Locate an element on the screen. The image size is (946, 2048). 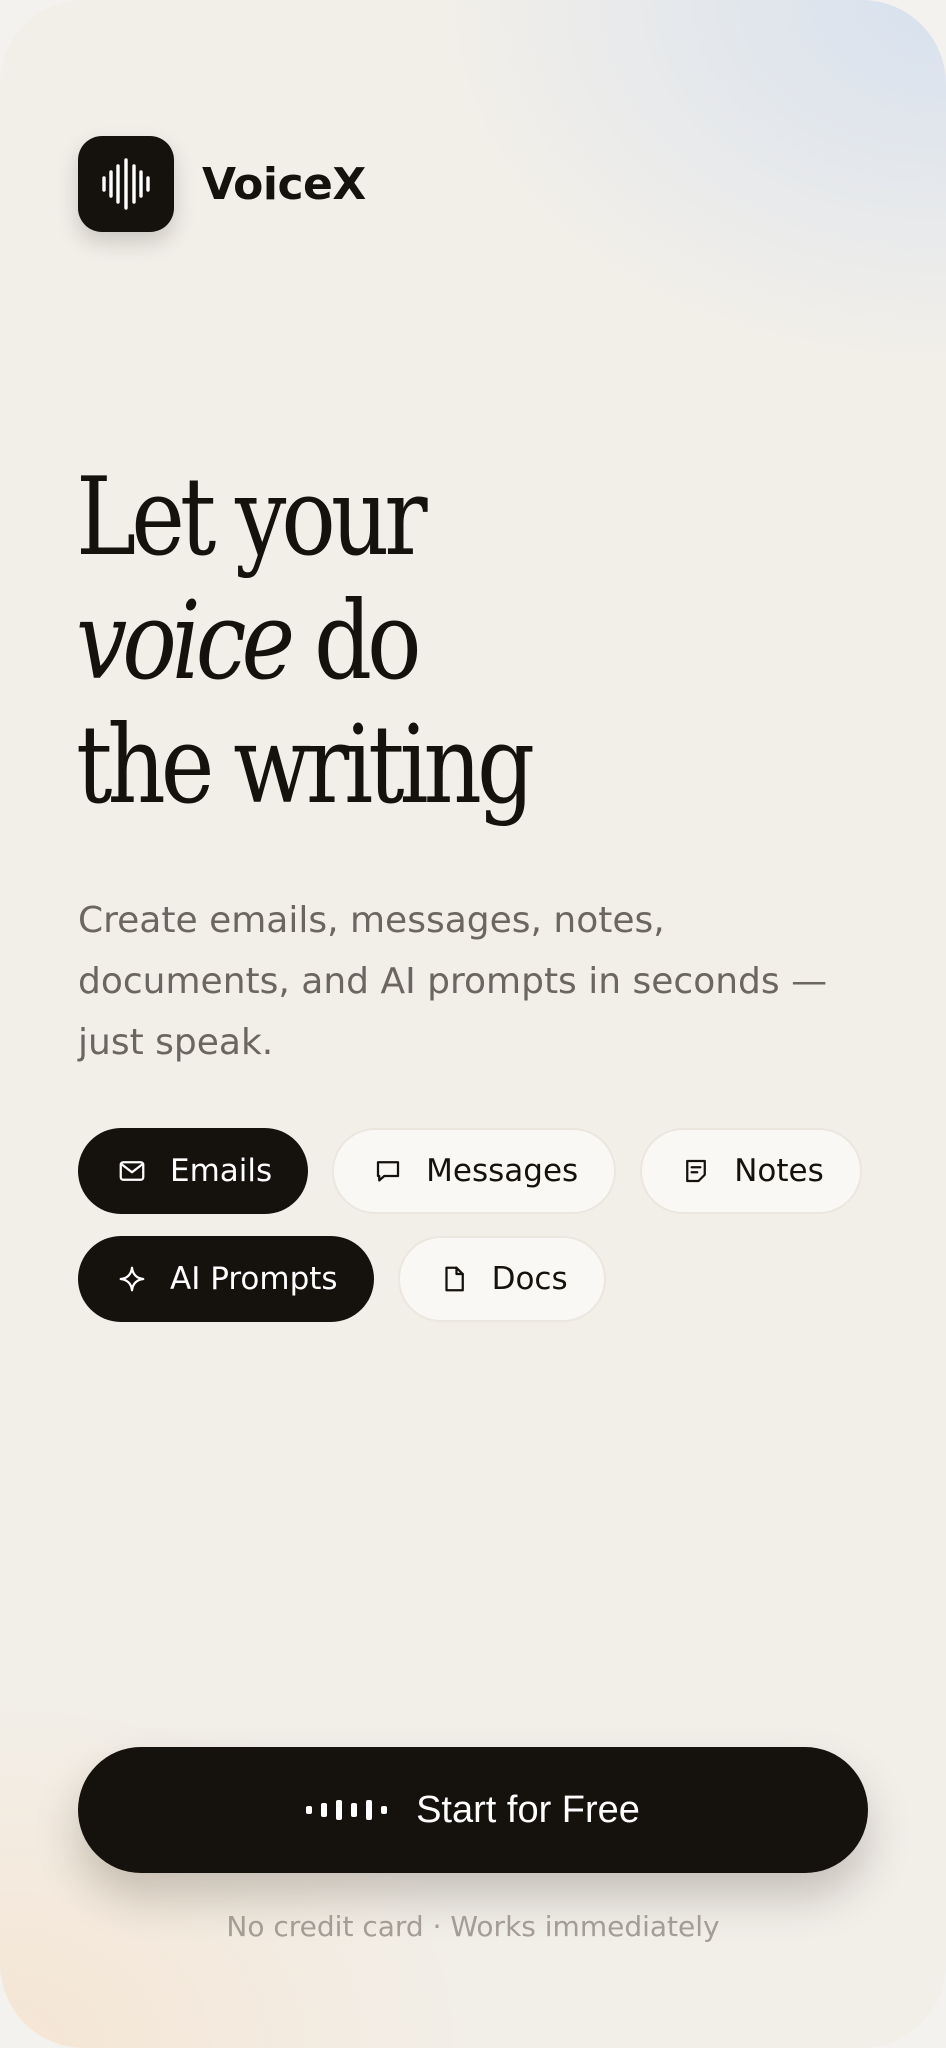
chip-notes: Notes is located at coordinates (751, 1171).